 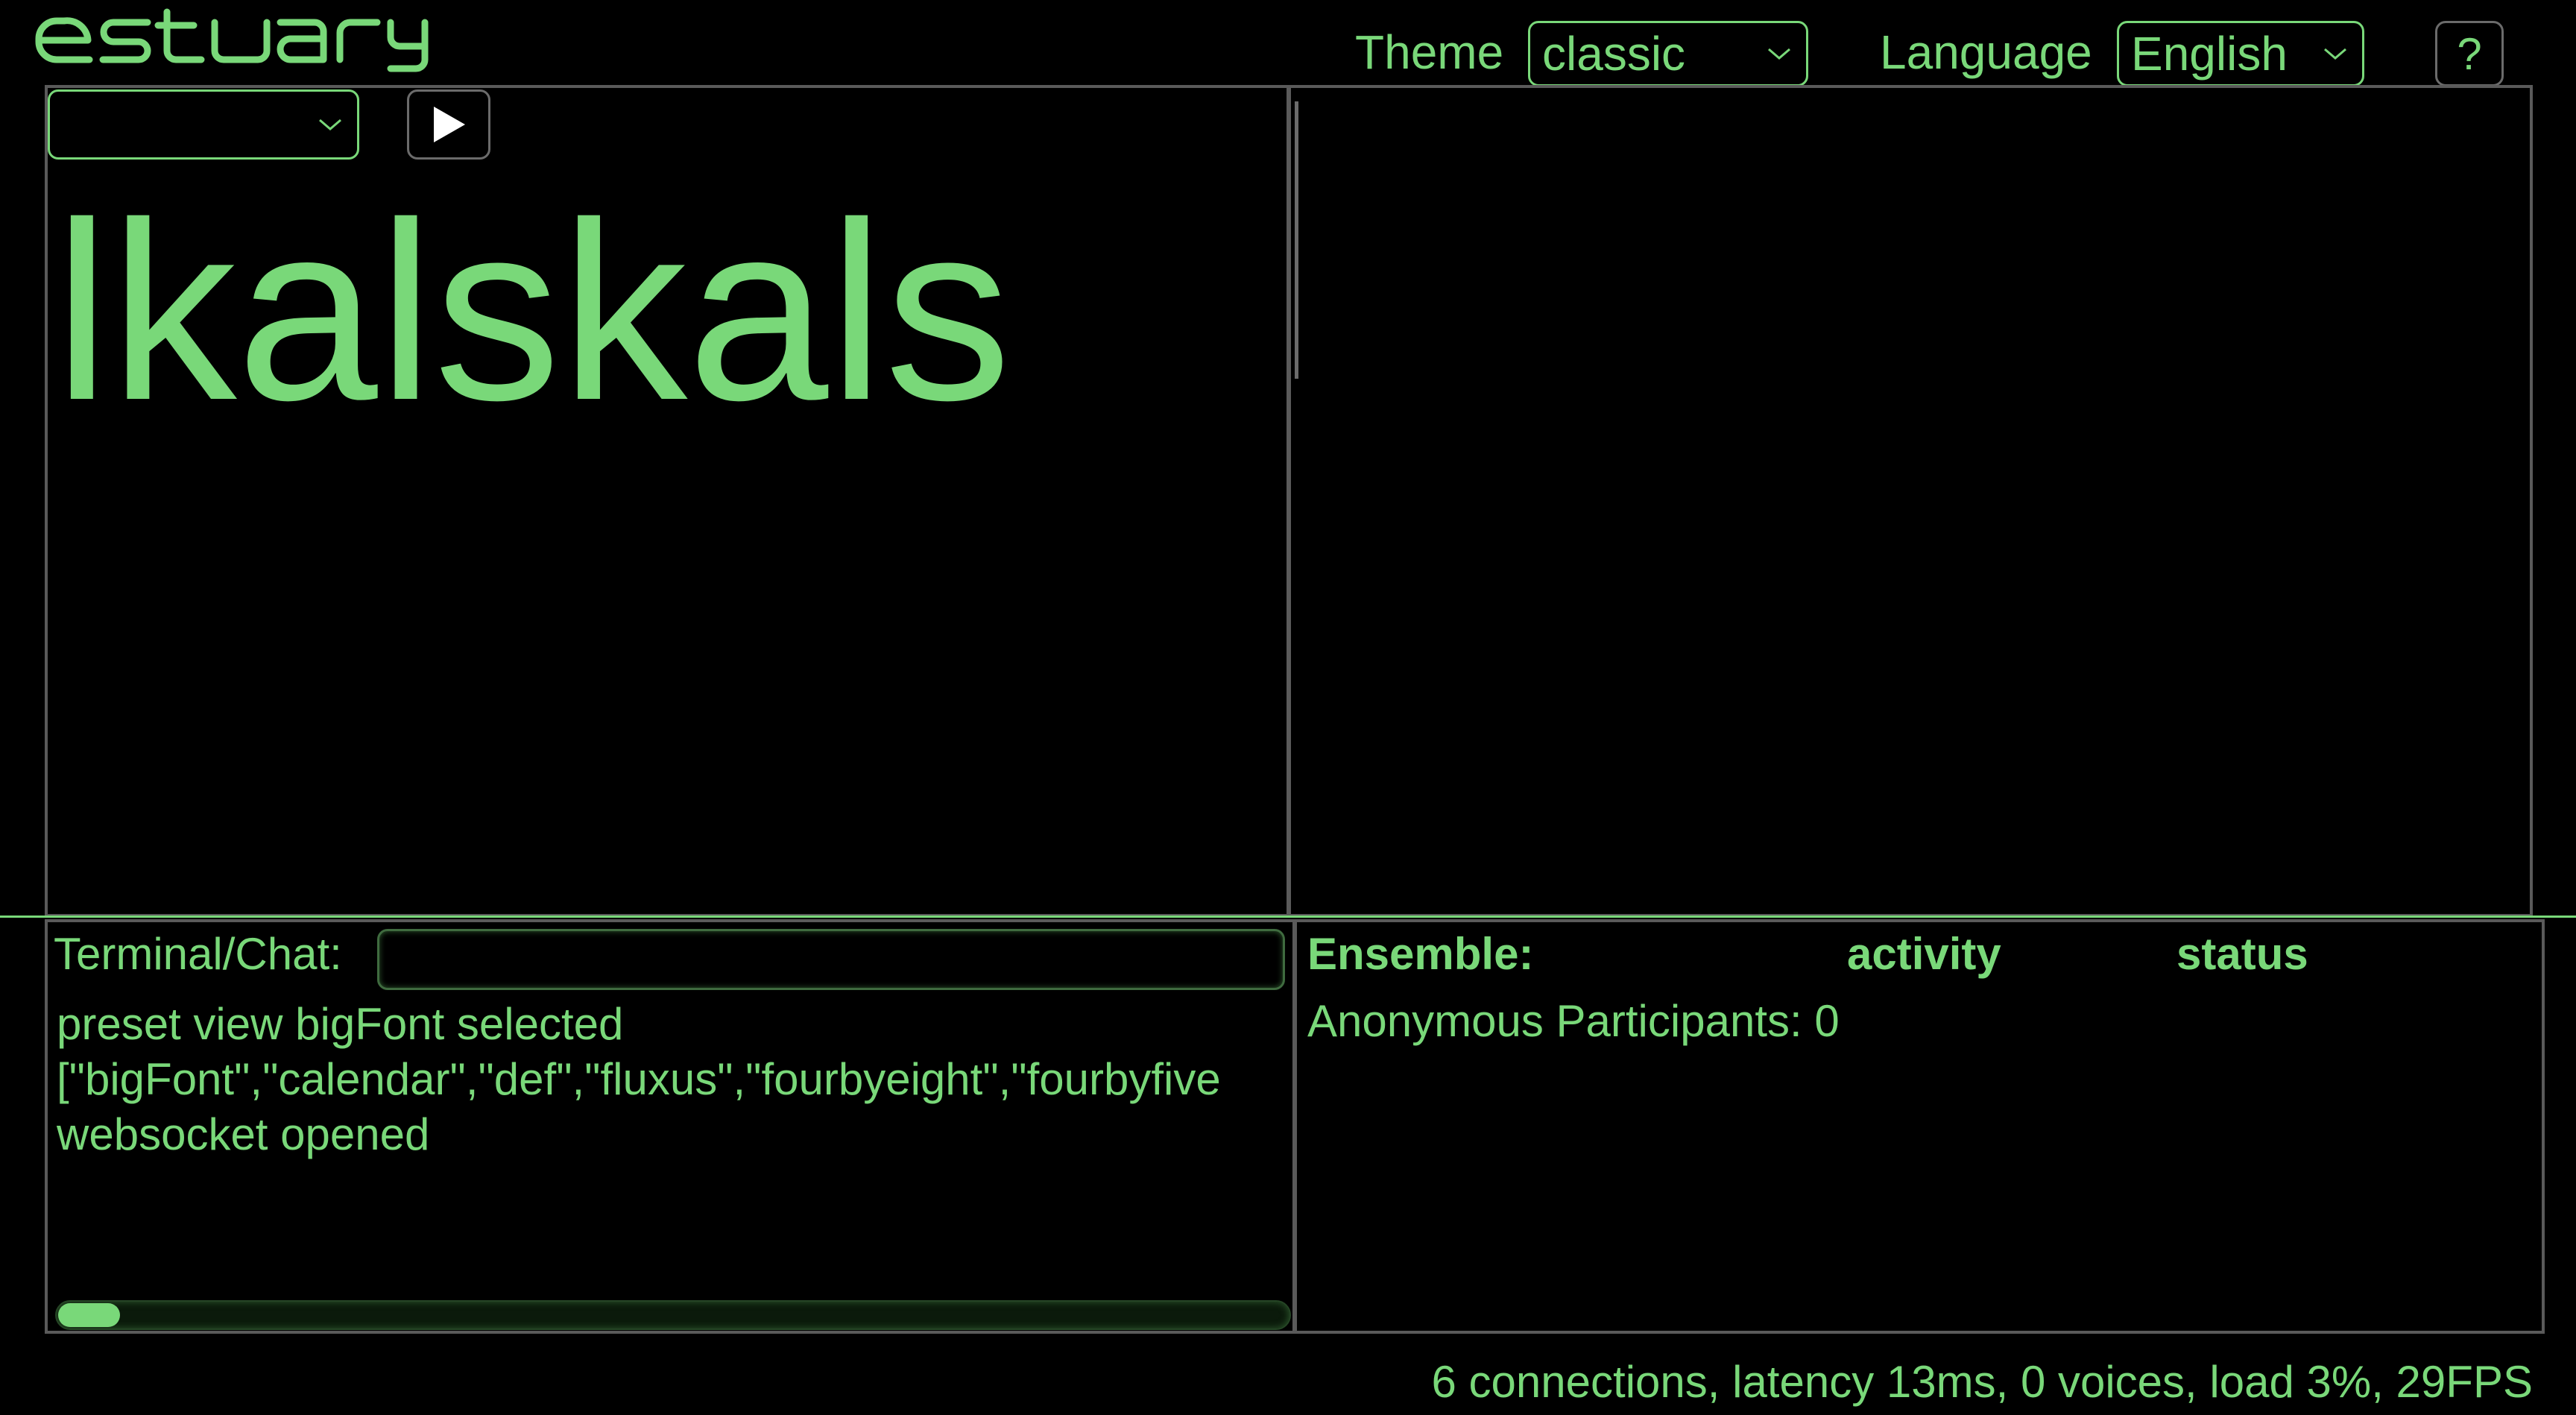 What do you see at coordinates (1924, 954) in the screenshot?
I see `ensemble-activity-header: activity` at bounding box center [1924, 954].